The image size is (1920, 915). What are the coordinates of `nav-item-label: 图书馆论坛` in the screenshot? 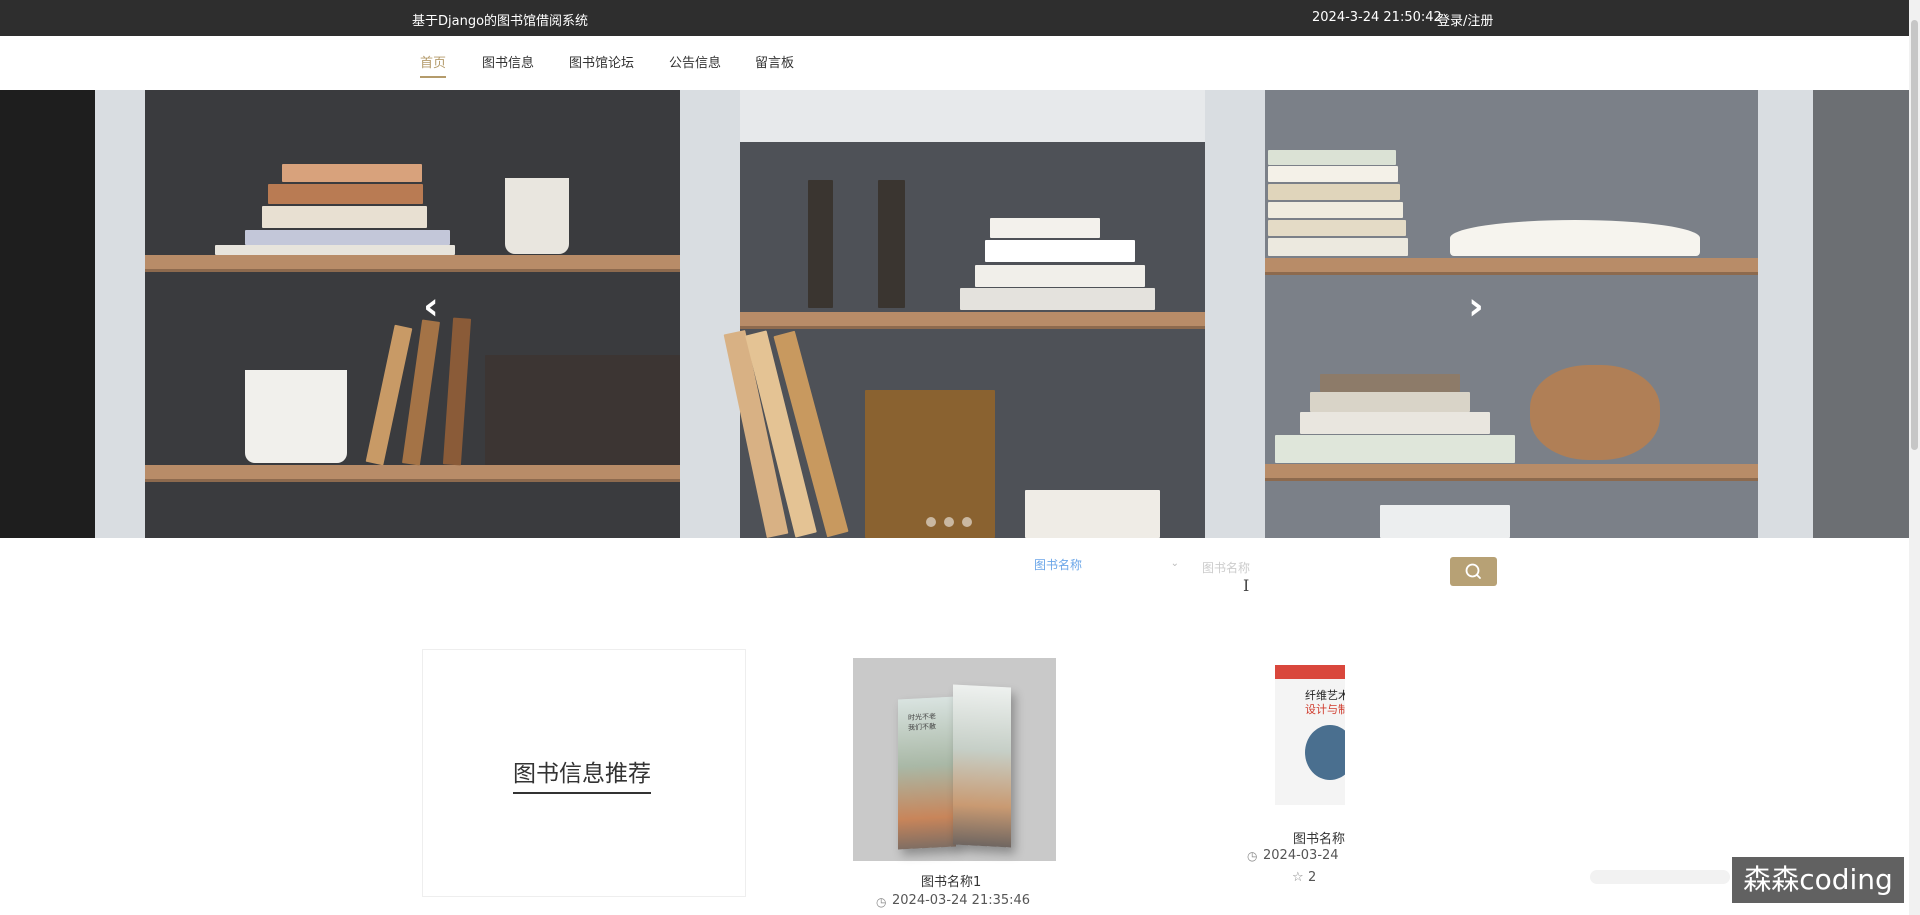 It's located at (602, 63).